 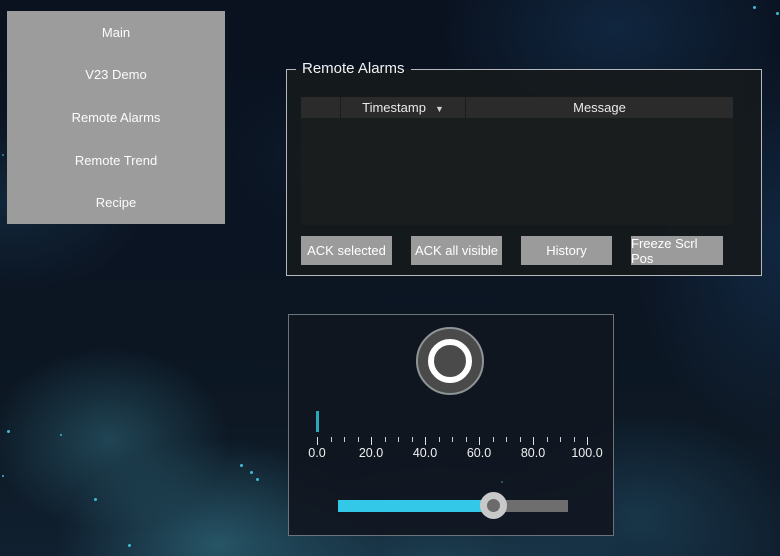 I want to click on alarm-table: Timestamp ▼ Message, so click(x=517, y=161).